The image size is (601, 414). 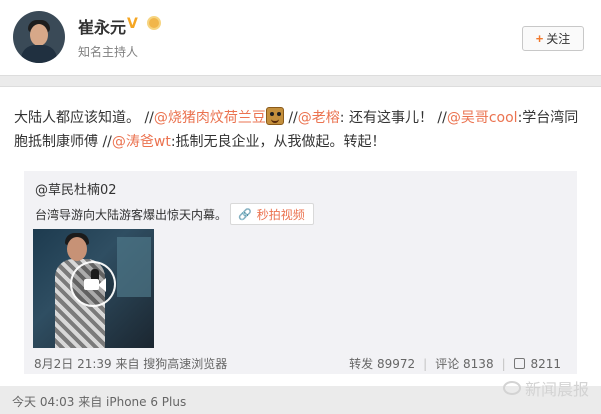 I want to click on post-segment-2: //, so click(x=290, y=118).